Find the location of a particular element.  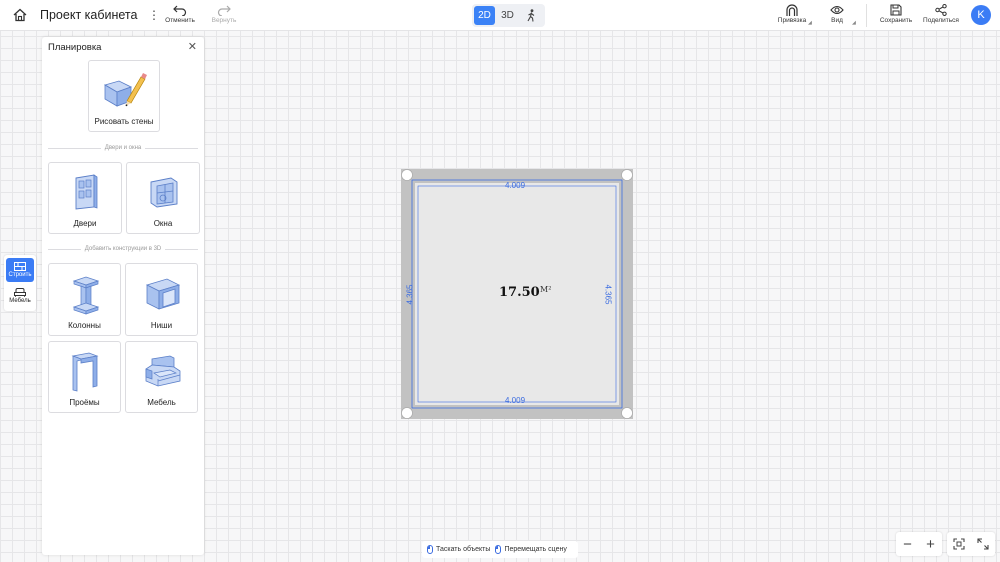

view-controls is located at coordinates (971, 544).